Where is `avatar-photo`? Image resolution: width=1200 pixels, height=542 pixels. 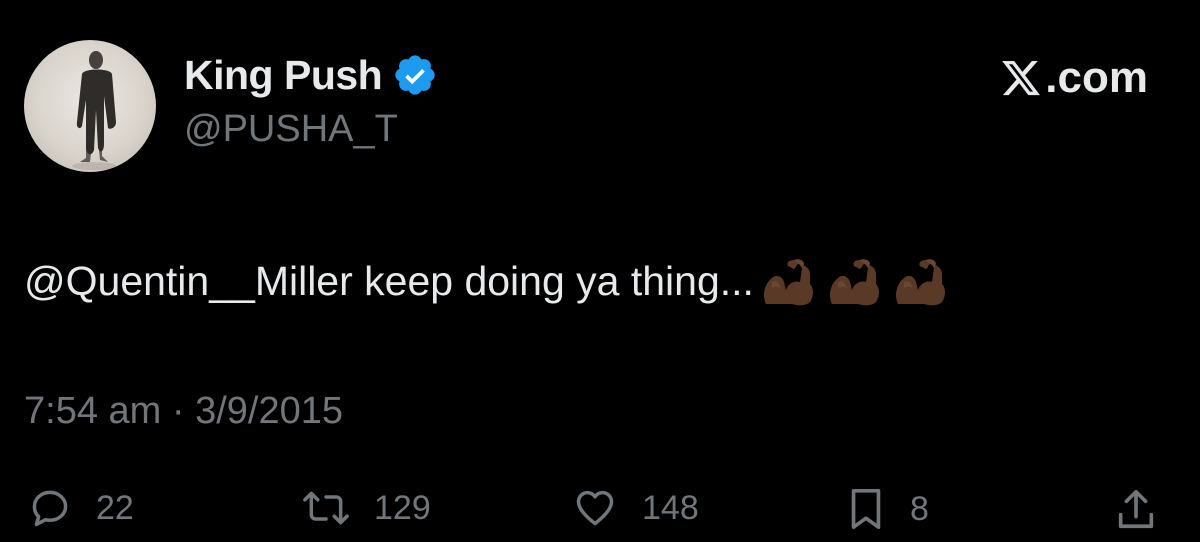
avatar-photo is located at coordinates (94, 110).